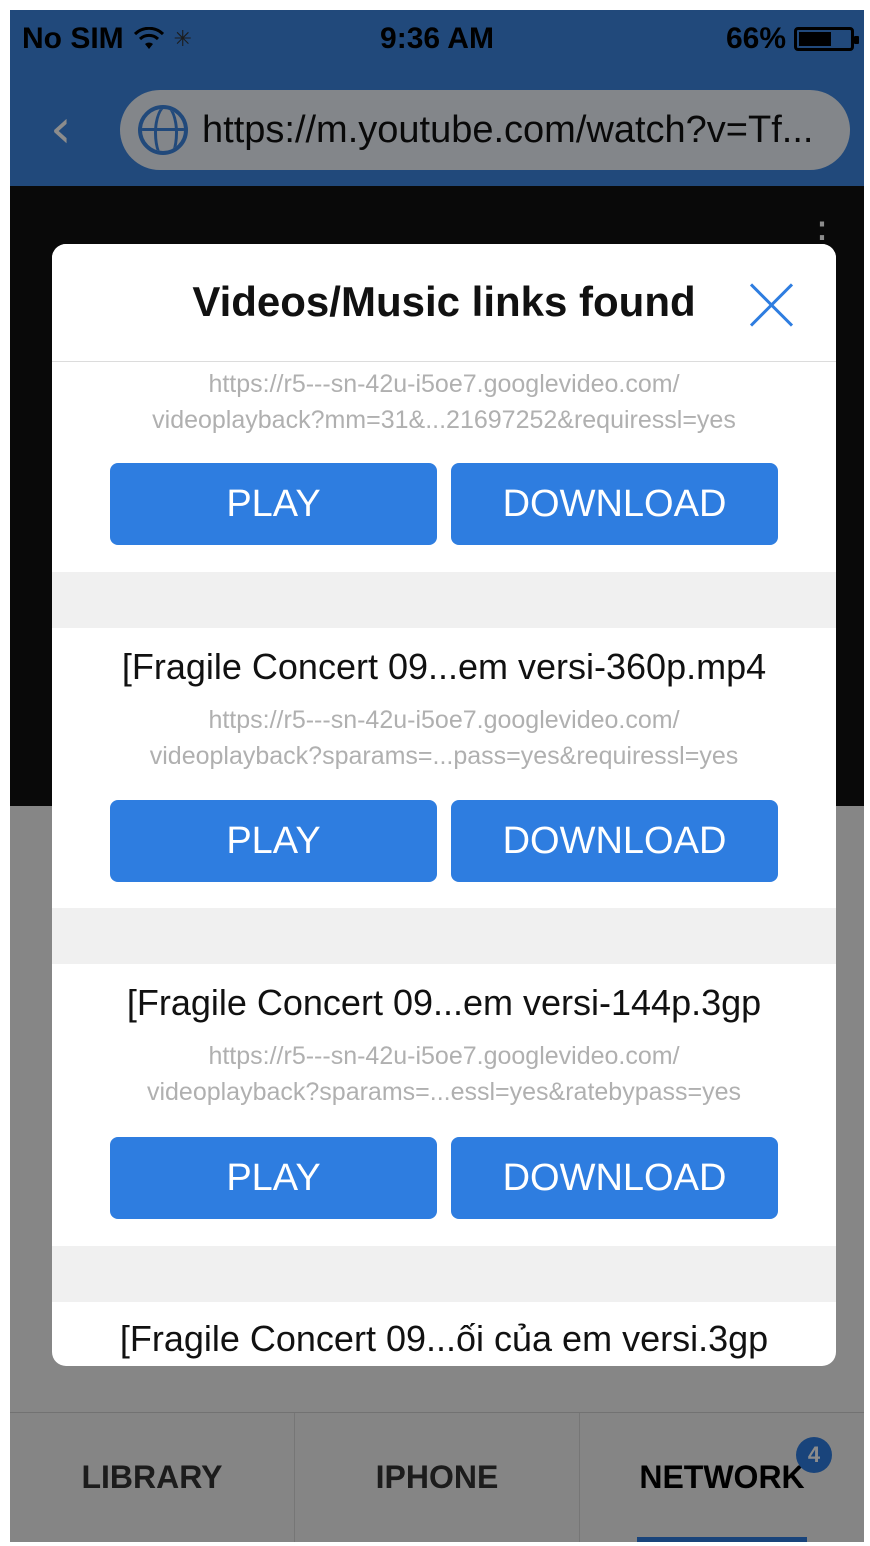 The image size is (870, 1546). I want to click on dialog-header: Videos/Music links found, so click(444, 303).